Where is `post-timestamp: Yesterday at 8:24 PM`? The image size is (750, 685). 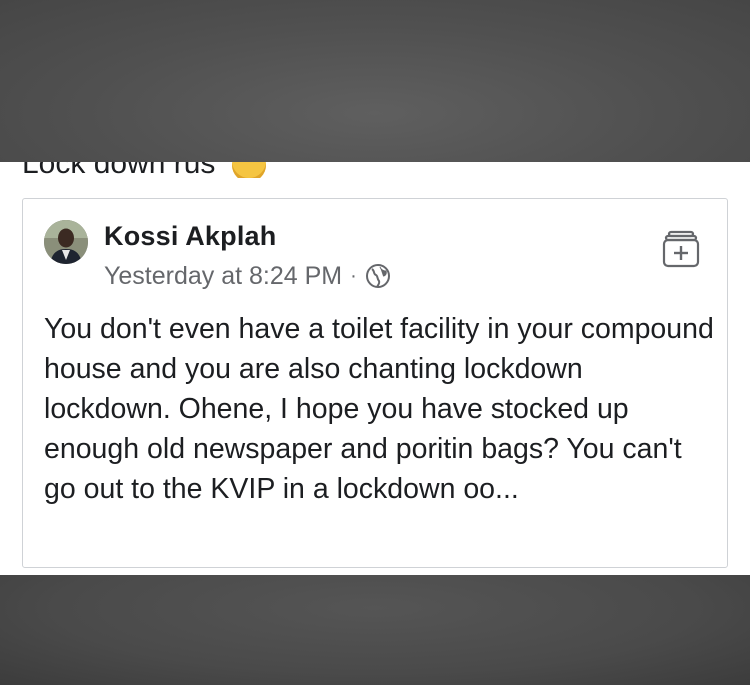
post-timestamp: Yesterday at 8:24 PM is located at coordinates (223, 276).